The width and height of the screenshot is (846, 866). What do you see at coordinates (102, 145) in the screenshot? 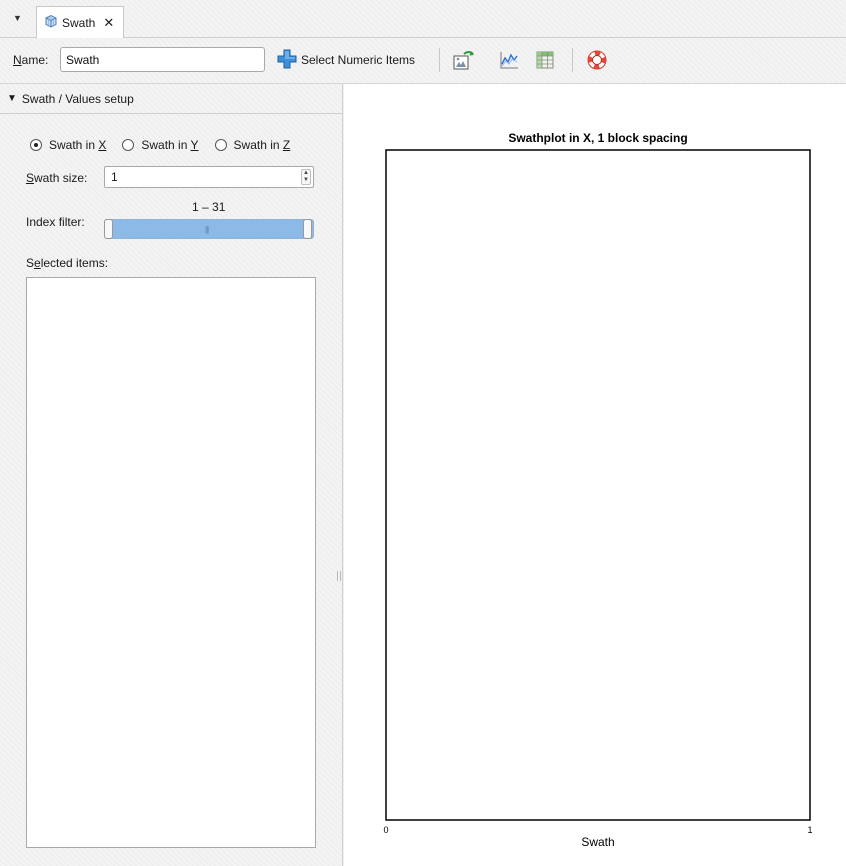
I see `radio-label-key: X` at bounding box center [102, 145].